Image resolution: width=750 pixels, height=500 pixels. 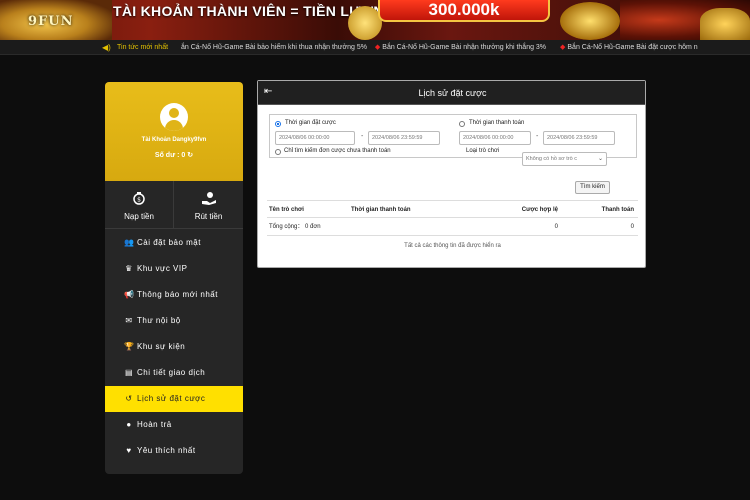 What do you see at coordinates (278, 152) in the screenshot?
I see `unsettled-checkbox` at bounding box center [278, 152].